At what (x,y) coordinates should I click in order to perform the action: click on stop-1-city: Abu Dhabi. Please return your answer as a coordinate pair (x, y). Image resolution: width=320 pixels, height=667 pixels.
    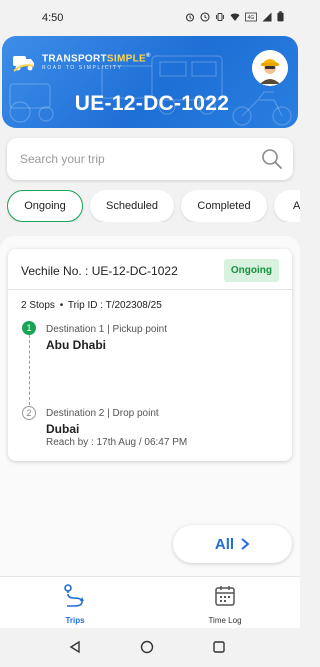
    Looking at the image, I should click on (76, 345).